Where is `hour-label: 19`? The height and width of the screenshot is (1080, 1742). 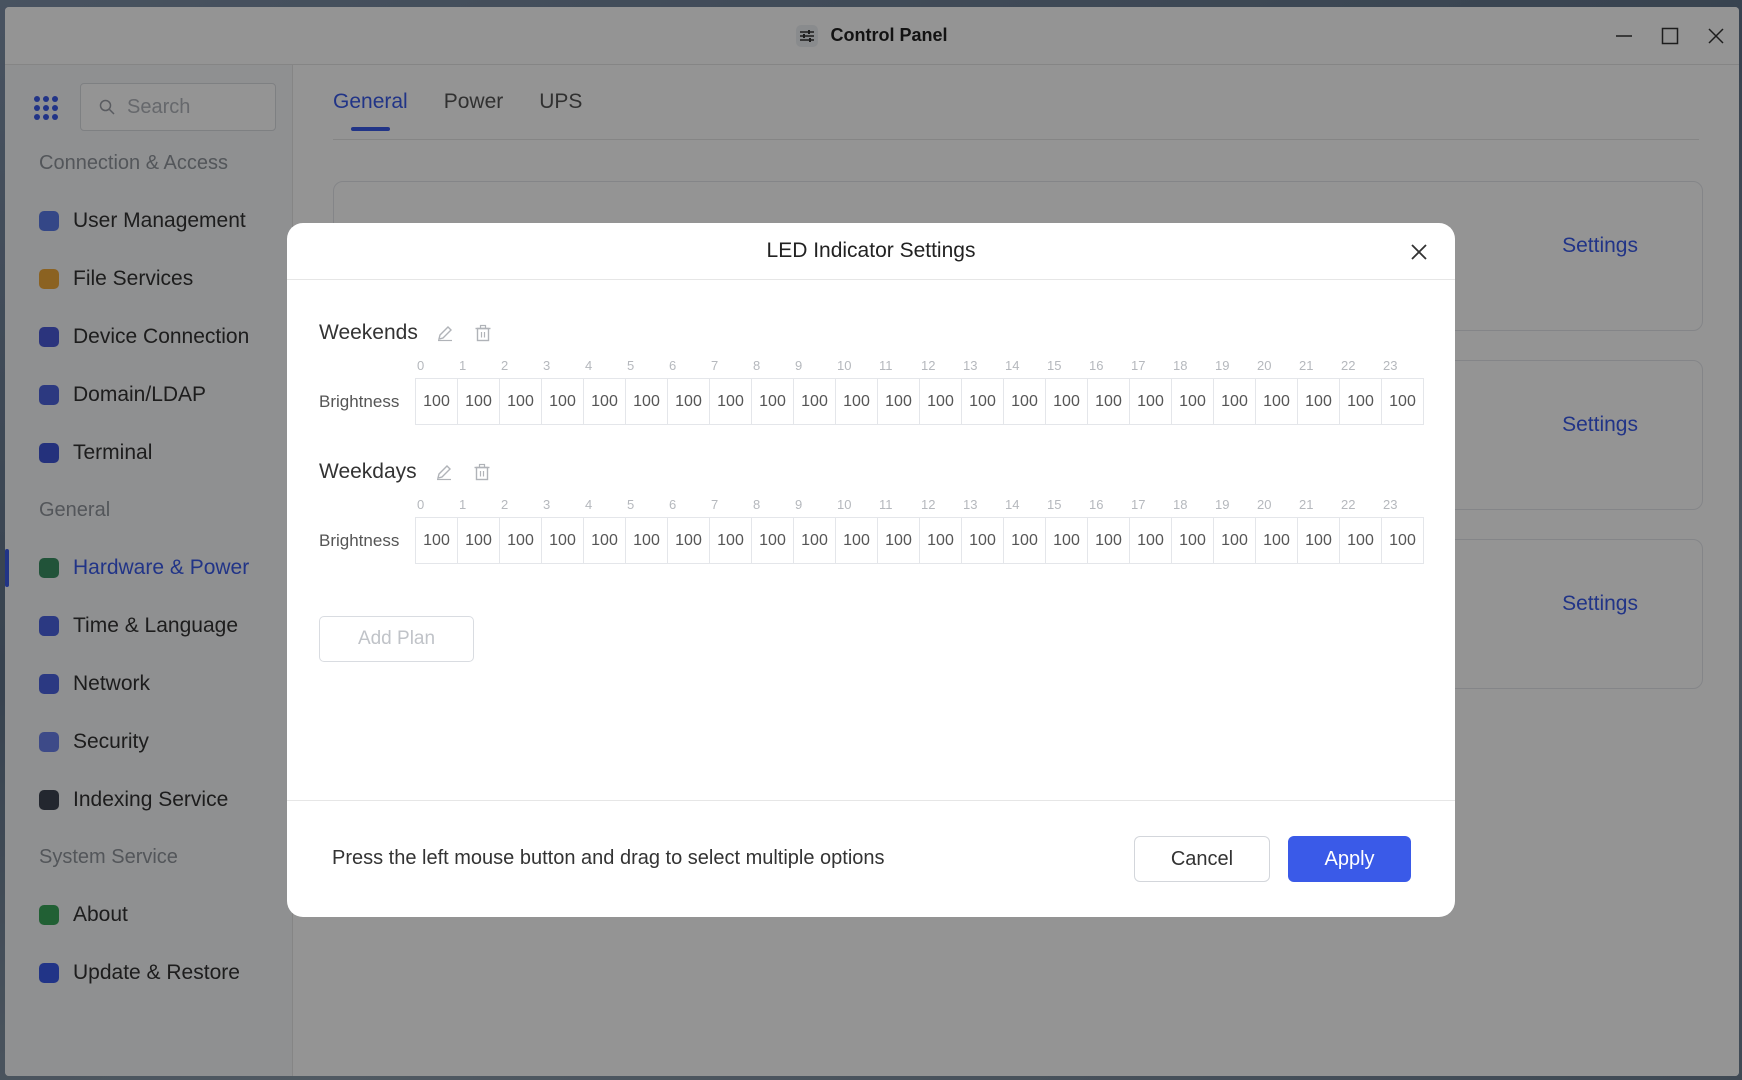 hour-label: 19 is located at coordinates (1222, 365).